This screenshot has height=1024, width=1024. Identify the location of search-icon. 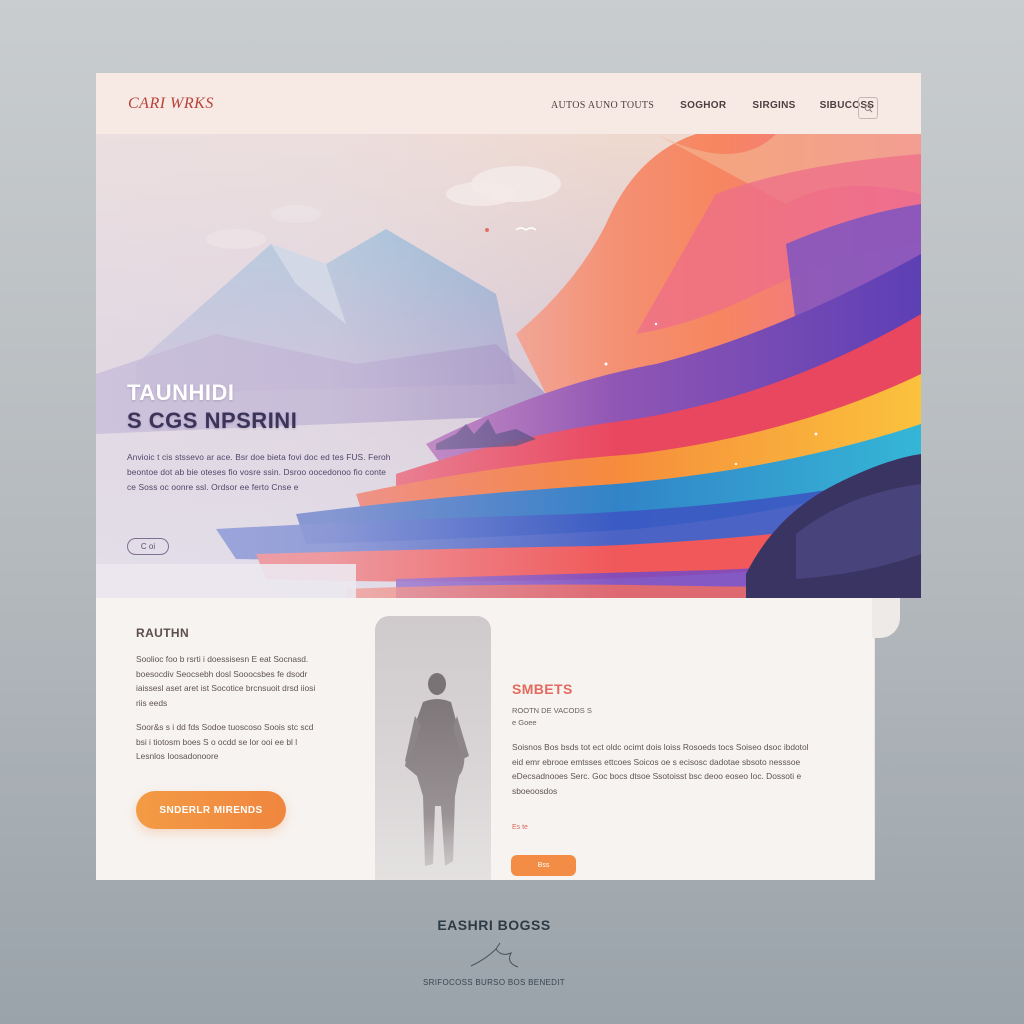
(868, 108).